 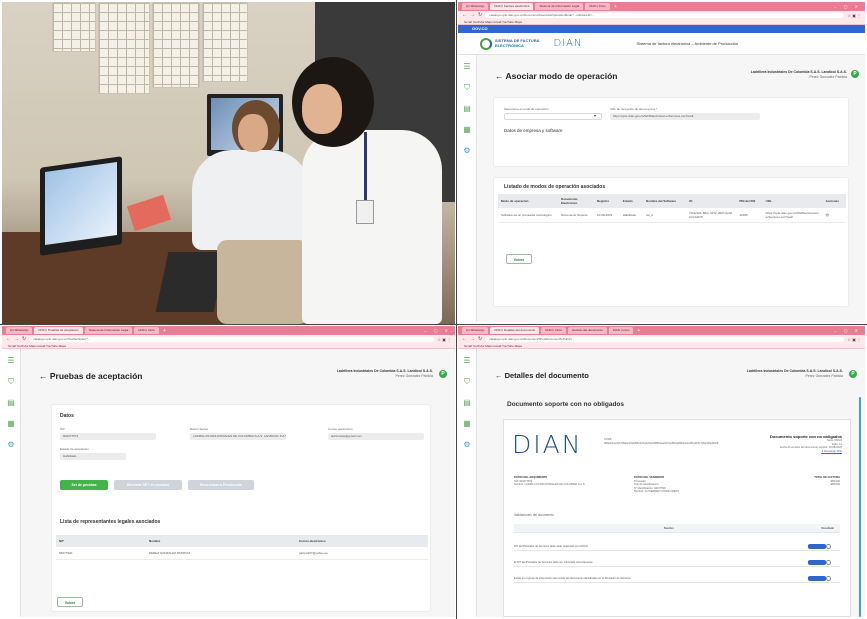 I want to click on browser-tab: DIAN | Pruebas de aceptación, so click(x=58, y=330).